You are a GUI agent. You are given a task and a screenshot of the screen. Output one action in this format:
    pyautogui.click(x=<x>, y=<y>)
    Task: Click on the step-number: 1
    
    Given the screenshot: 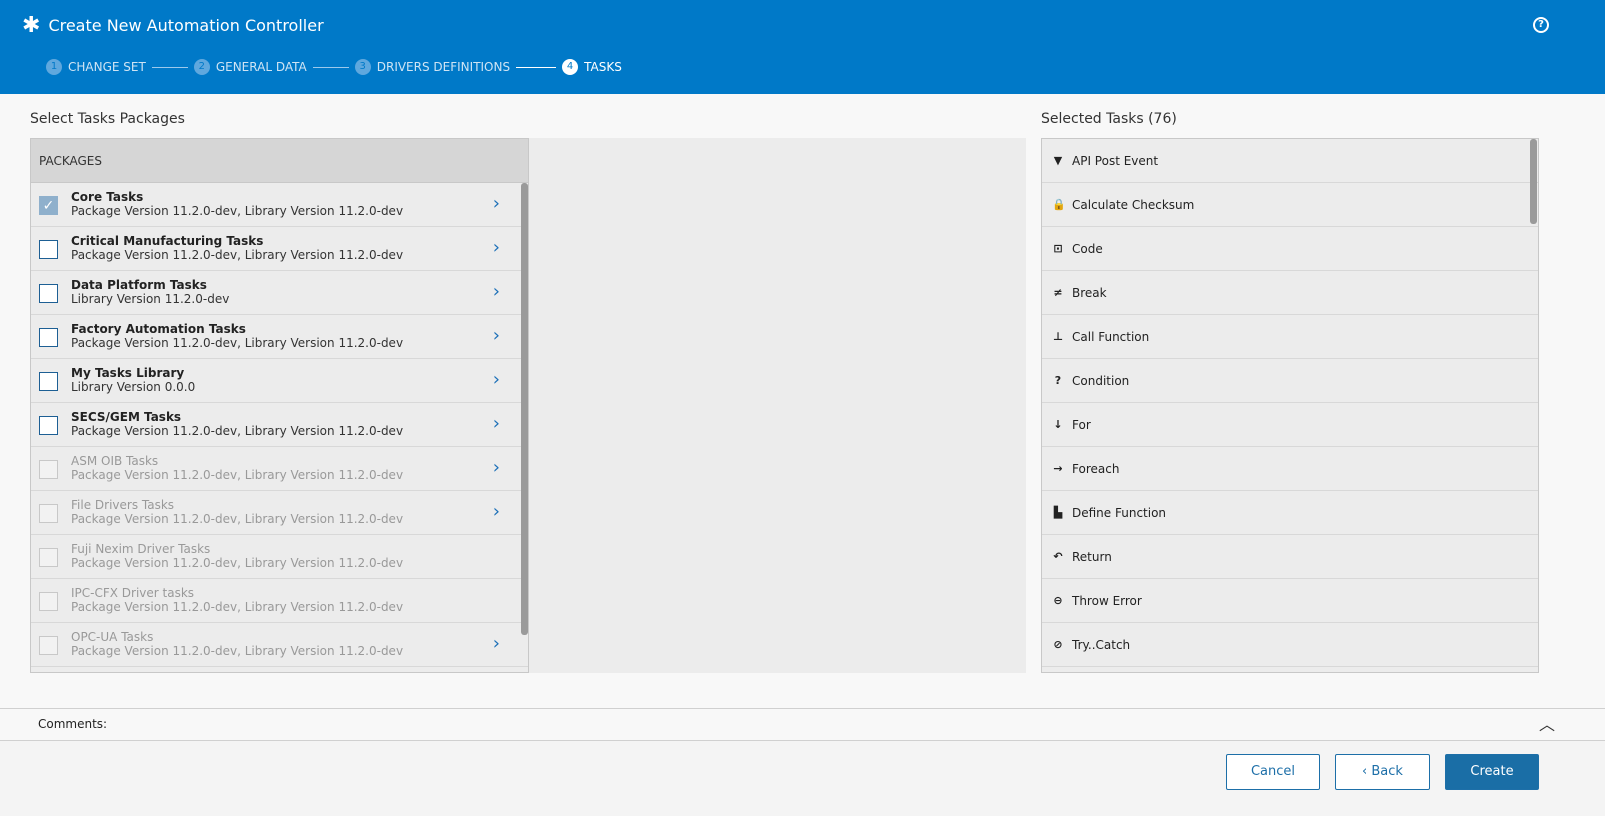 What is the action you would take?
    pyautogui.click(x=54, y=67)
    